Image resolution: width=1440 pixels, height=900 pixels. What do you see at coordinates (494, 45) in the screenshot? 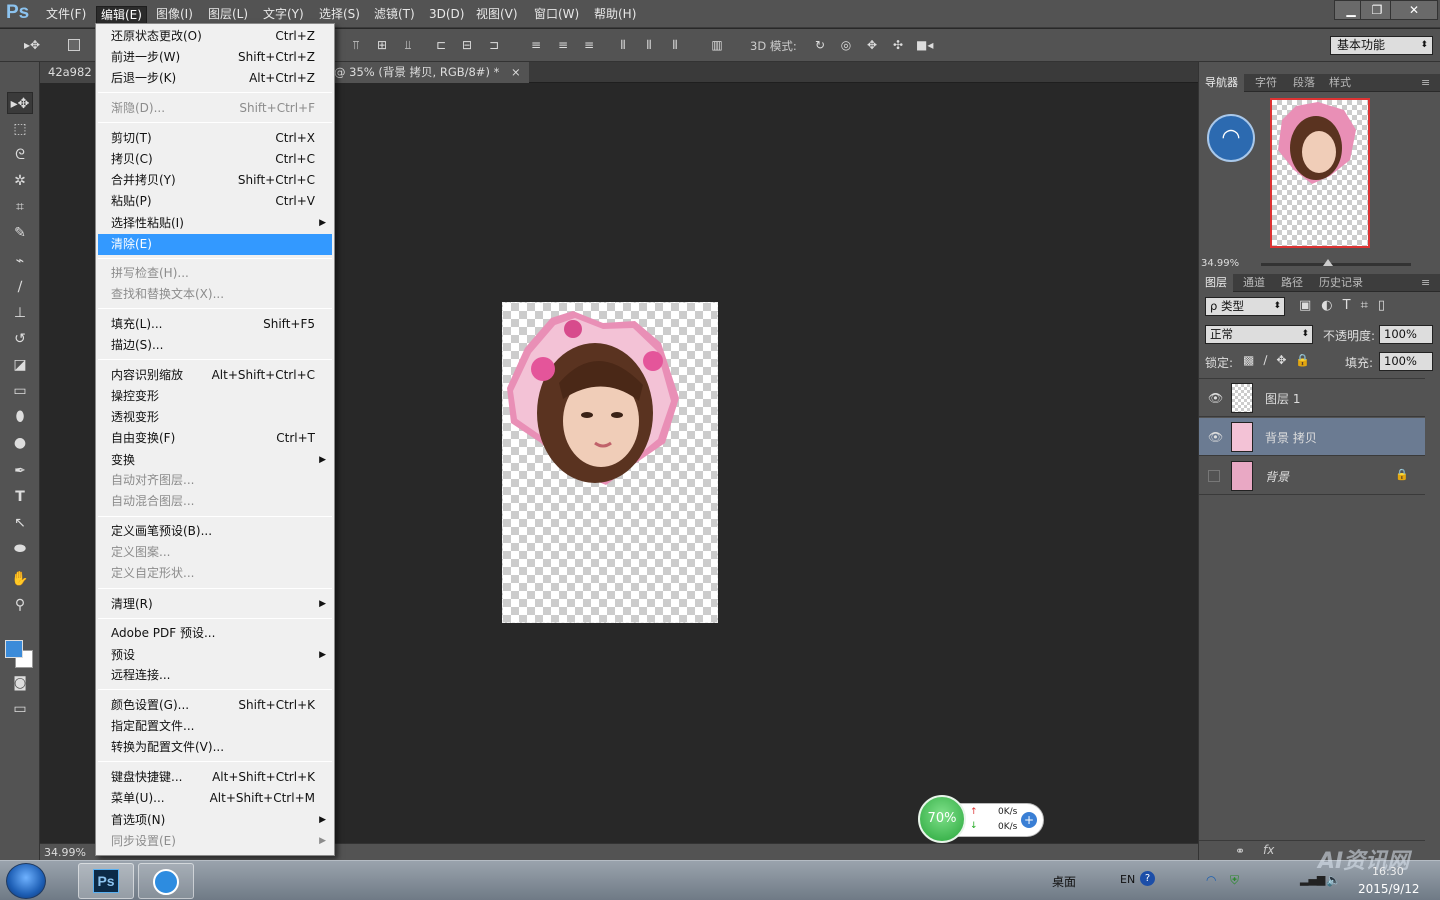
I see `align-right-icon: ⊐` at bounding box center [494, 45].